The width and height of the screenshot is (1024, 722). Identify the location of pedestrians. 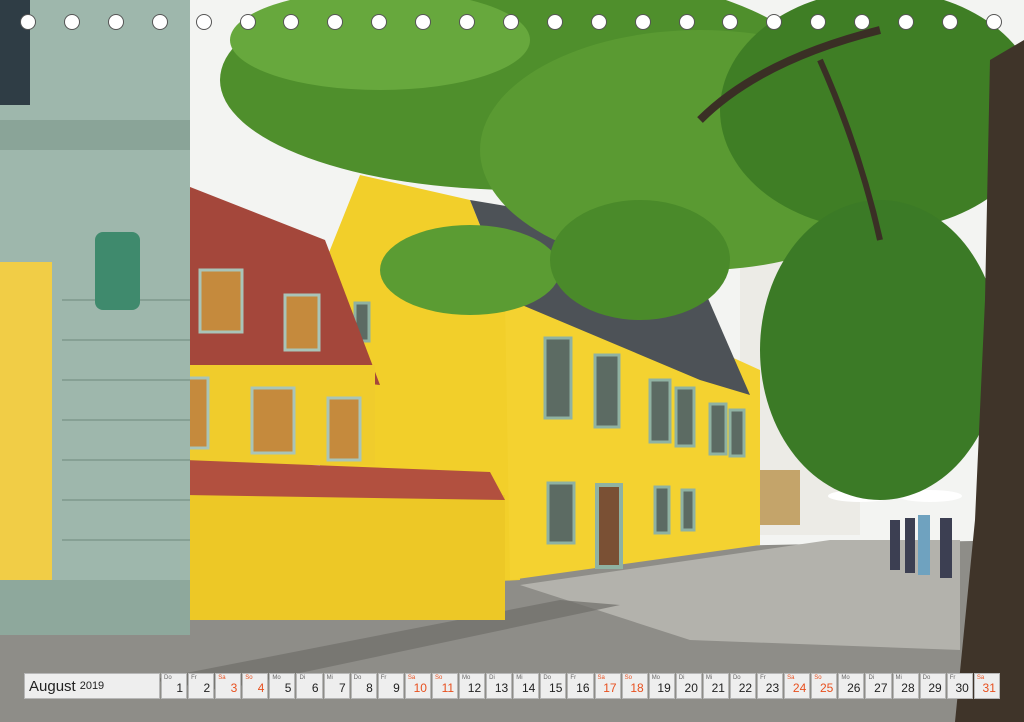
(921, 546).